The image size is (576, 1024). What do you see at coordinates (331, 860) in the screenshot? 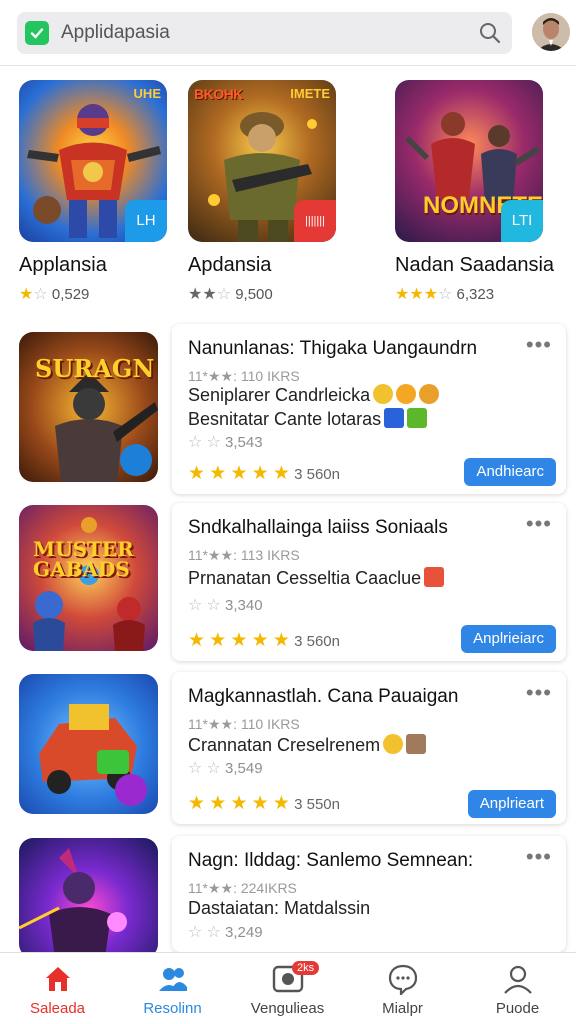
I see `app-title: Nagn: Ilddag: Sanlemo Semnean:` at bounding box center [331, 860].